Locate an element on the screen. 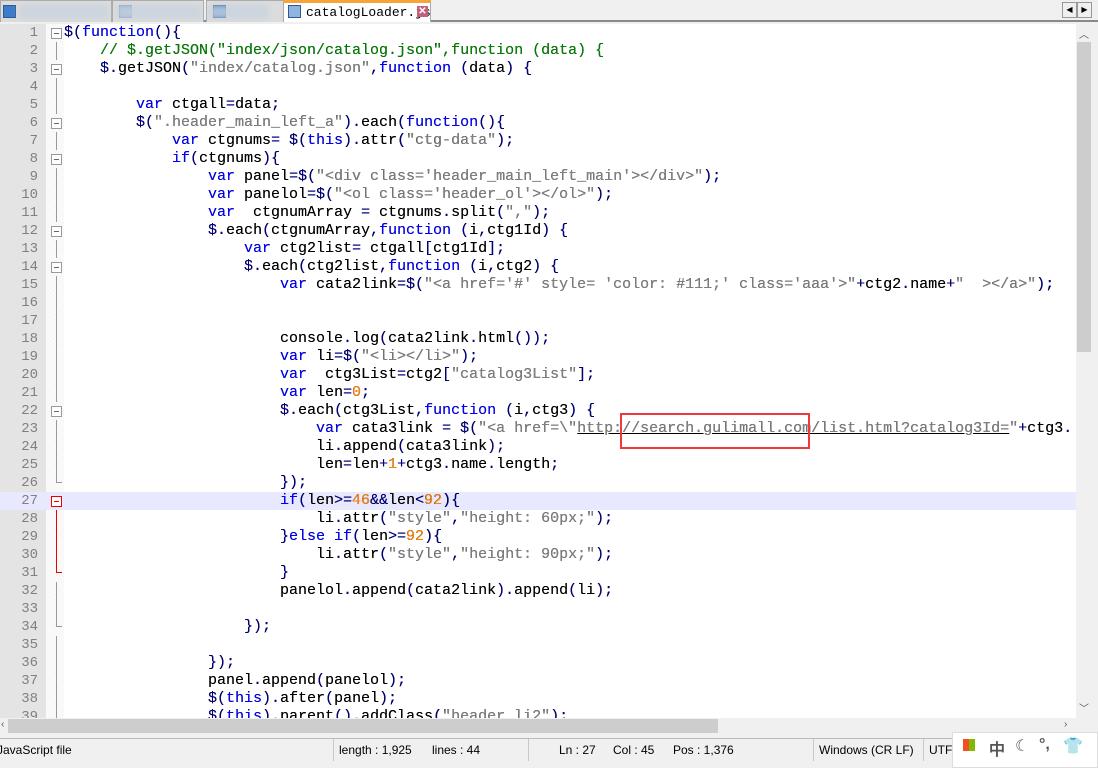  line-number: 35 is located at coordinates (29, 645).